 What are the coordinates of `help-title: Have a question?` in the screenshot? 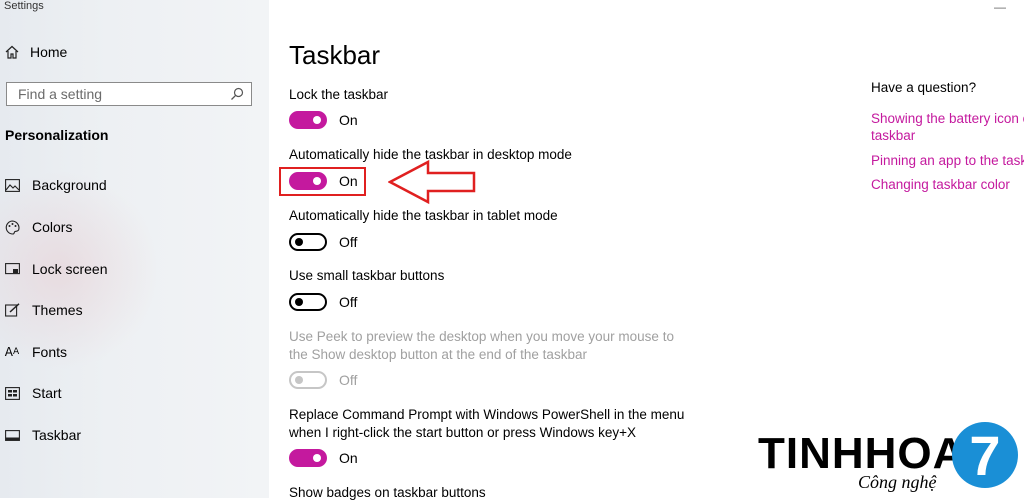 It's located at (924, 87).